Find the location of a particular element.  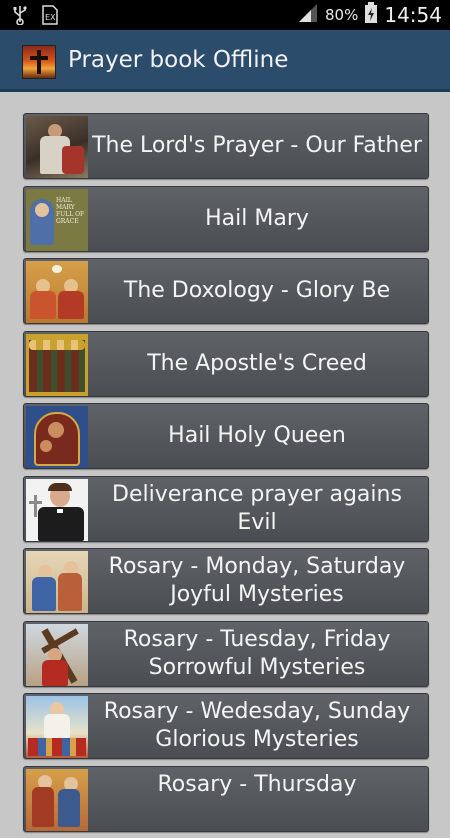

item-title: The Doxology - Glory Be is located at coordinates (257, 290).